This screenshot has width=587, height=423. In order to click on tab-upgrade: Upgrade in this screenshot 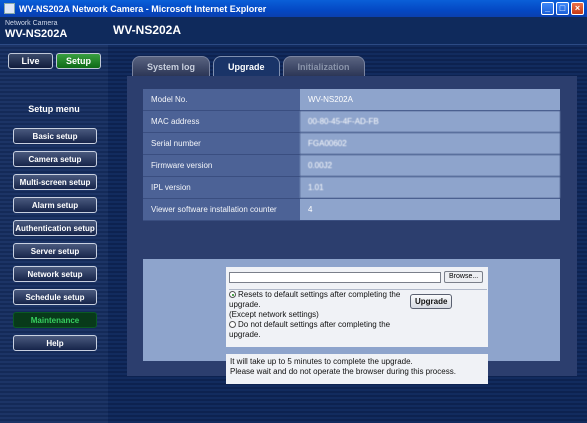, I will do `click(246, 66)`.